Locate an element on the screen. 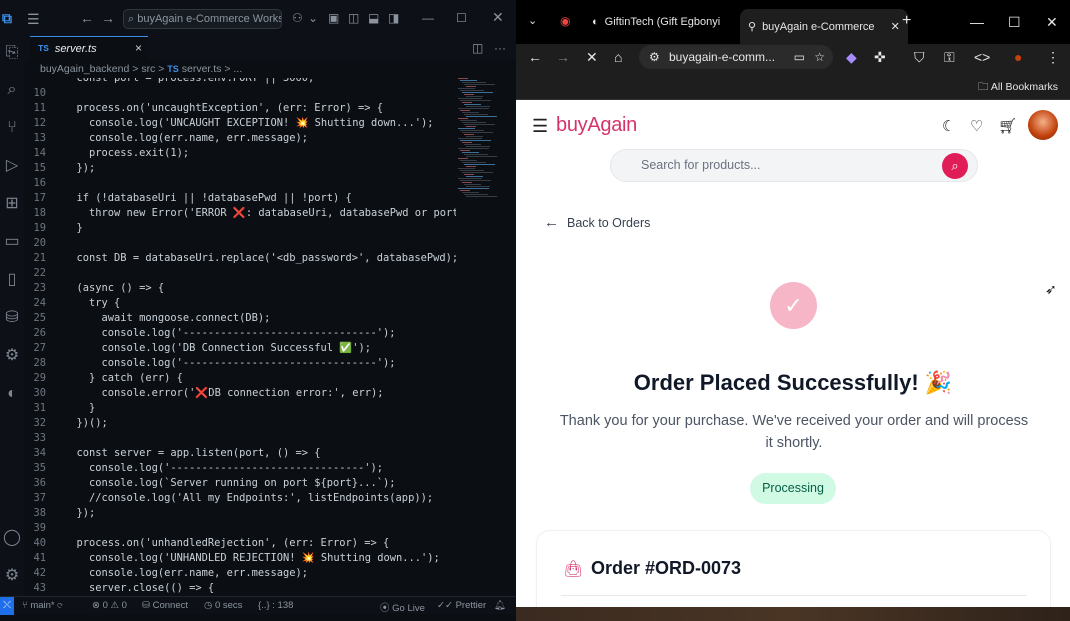  prettier-button: ✓✓ Prettier is located at coordinates (461, 605).